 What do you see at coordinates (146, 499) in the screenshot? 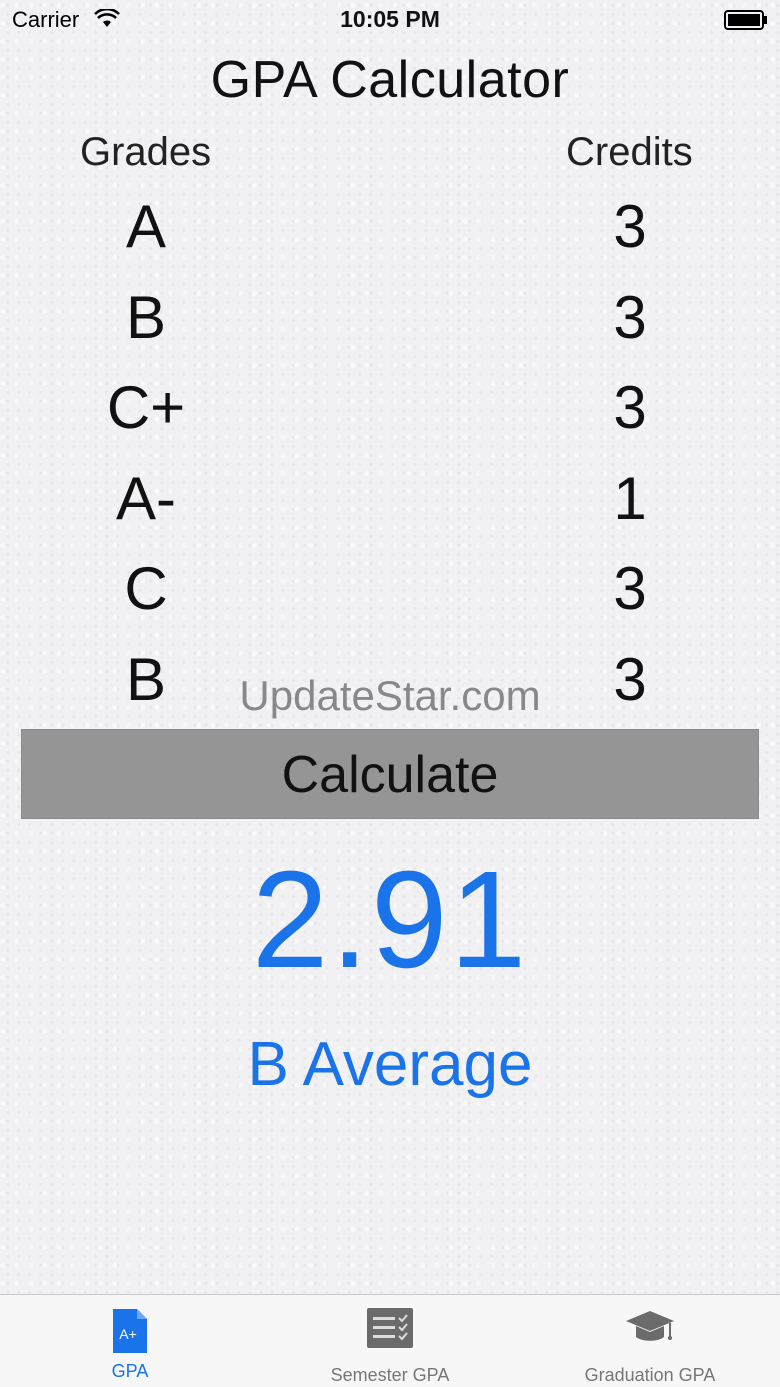
I see `grade-field: A-` at bounding box center [146, 499].